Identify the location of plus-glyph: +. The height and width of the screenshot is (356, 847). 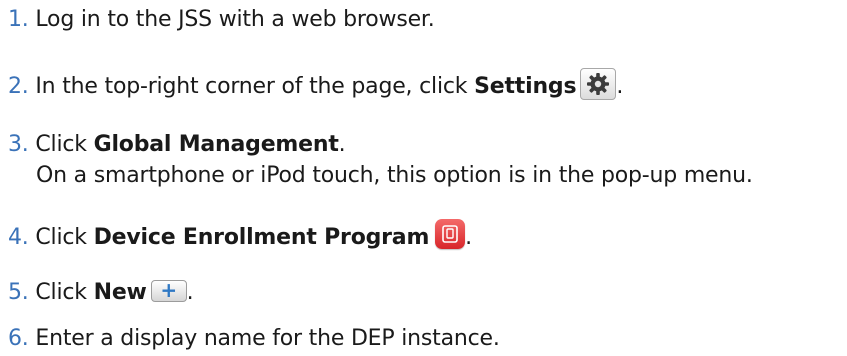
(168, 290).